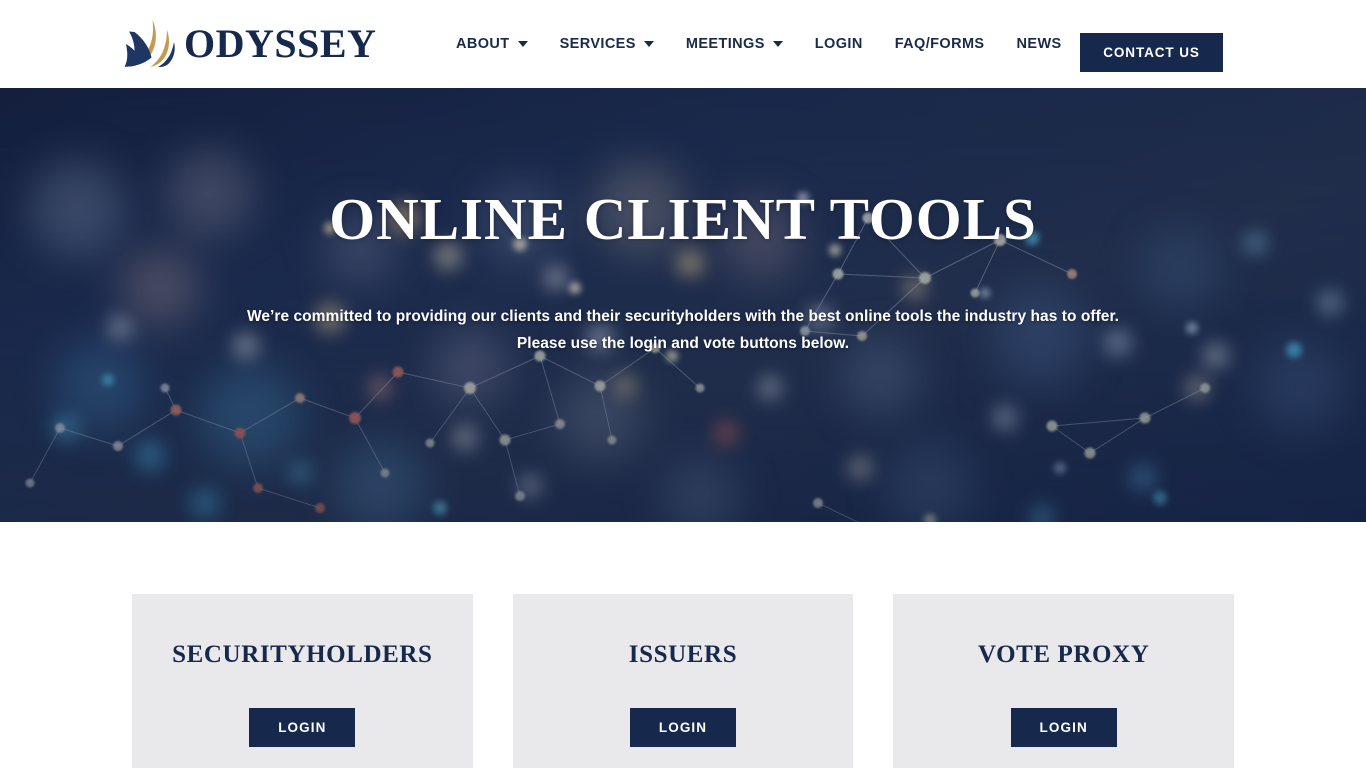  Describe the element at coordinates (683, 654) in the screenshot. I see `card-title: ISSUERS` at that location.